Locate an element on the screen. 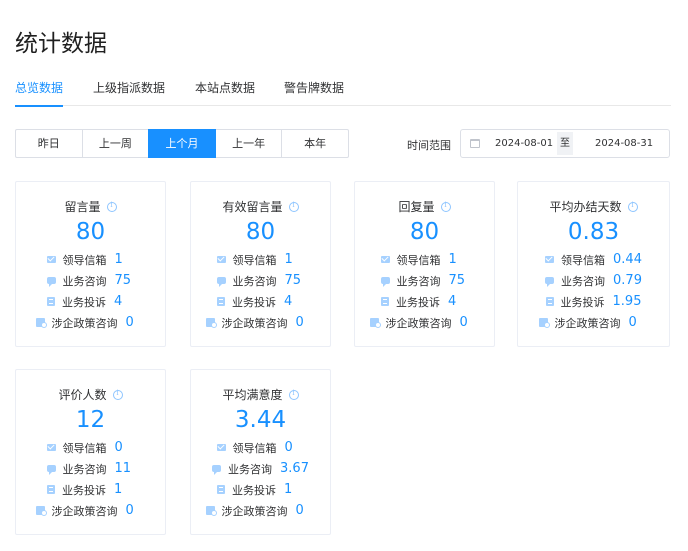  card-title-text: 回复量 is located at coordinates (416, 207).